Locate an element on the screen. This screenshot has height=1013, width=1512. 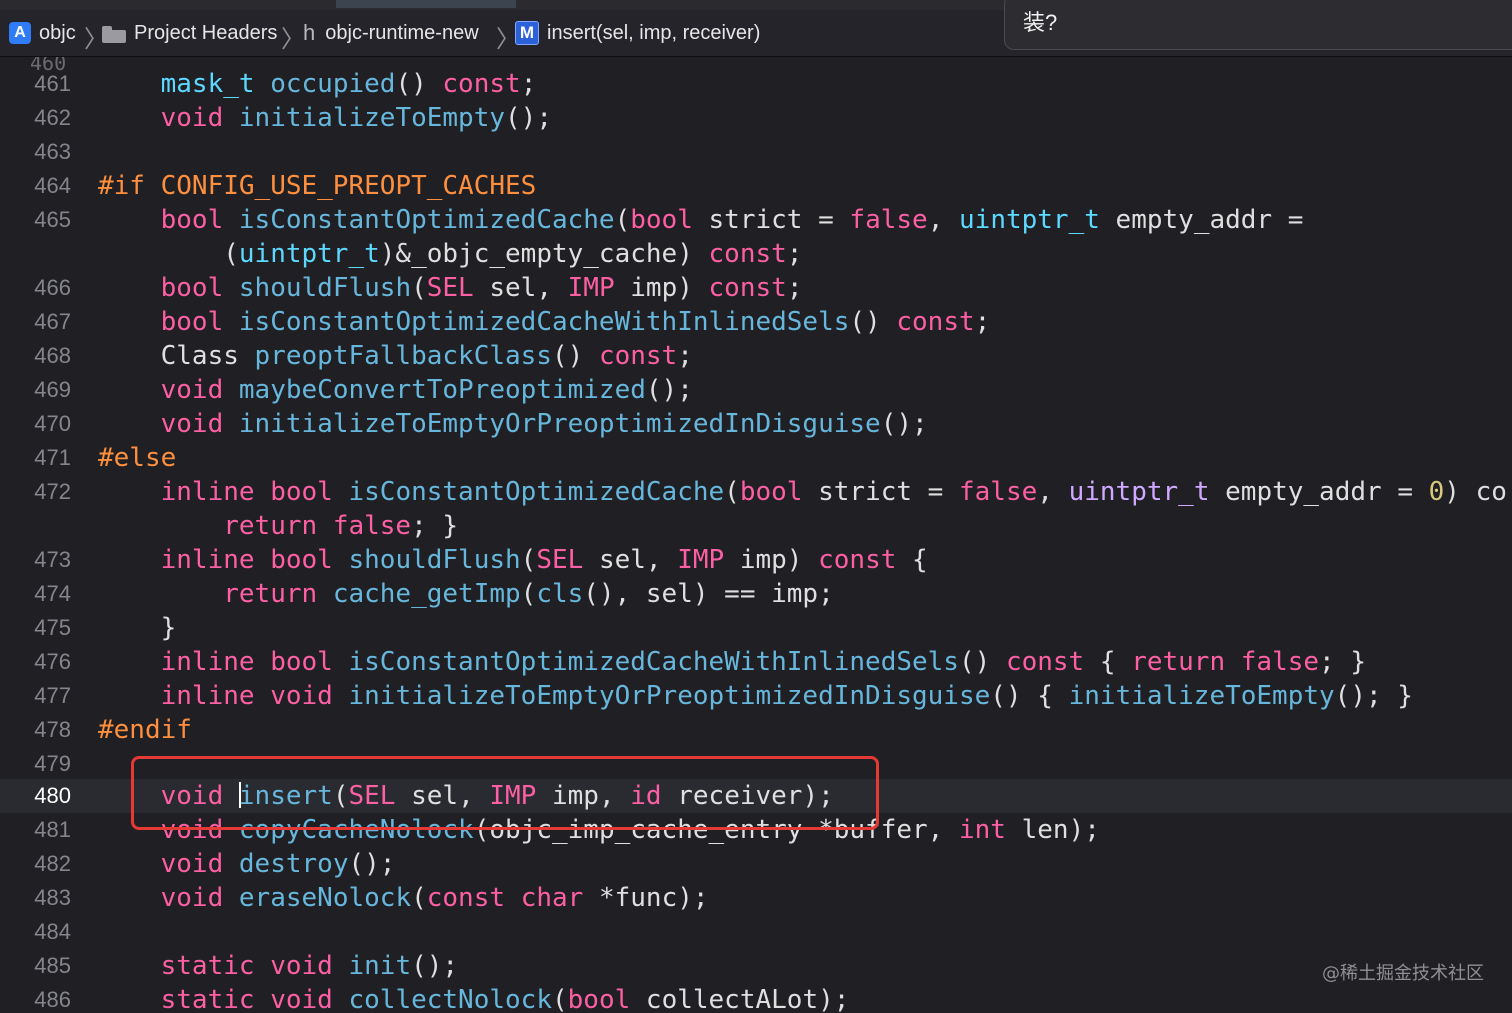
code-text: Class preoptFallbackClass() const; is located at coordinates (395, 356).